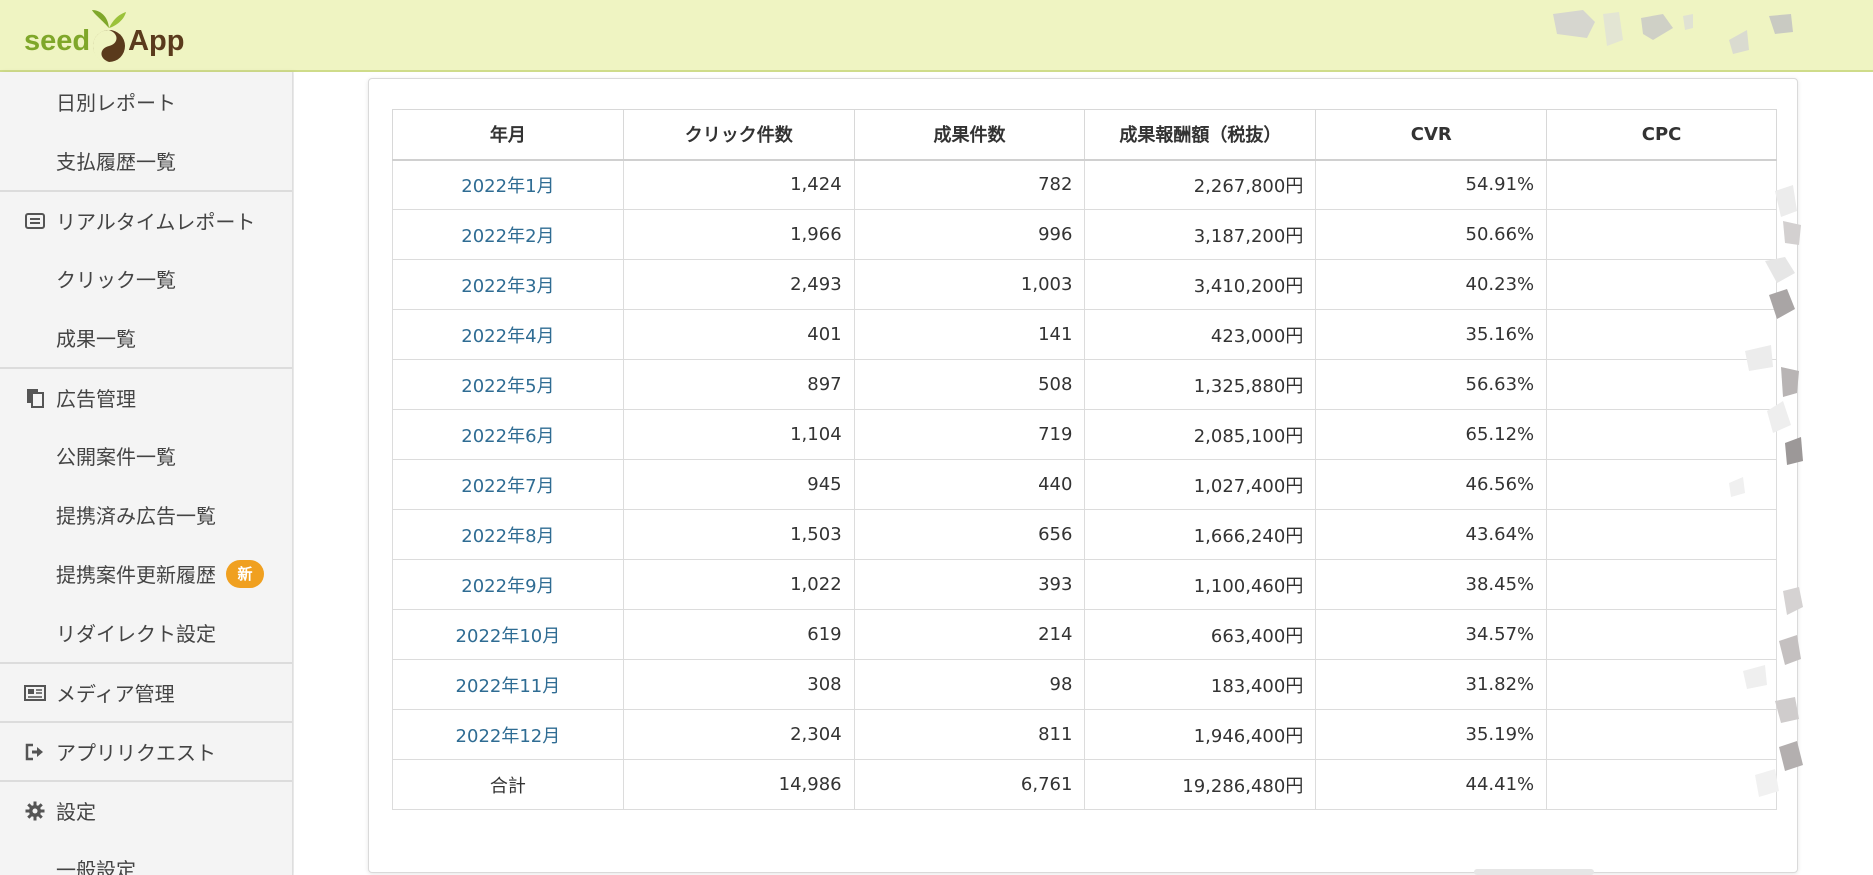 This screenshot has width=1873, height=875. Describe the element at coordinates (76, 812) in the screenshot. I see `sidebar-item-label: 設定` at that location.